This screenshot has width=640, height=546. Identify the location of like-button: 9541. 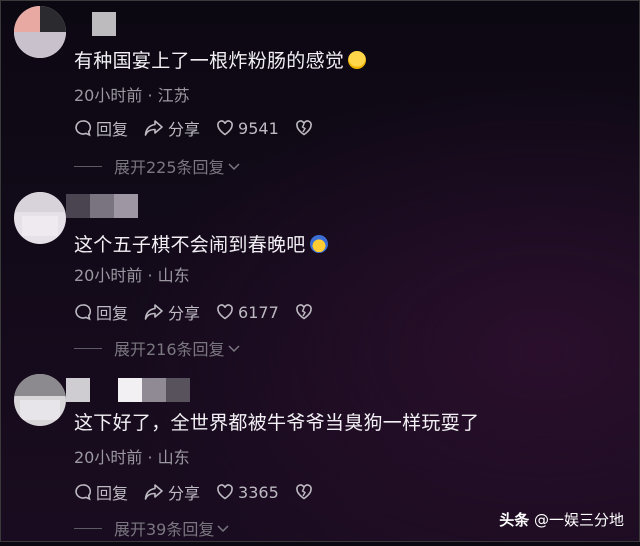
(247, 128).